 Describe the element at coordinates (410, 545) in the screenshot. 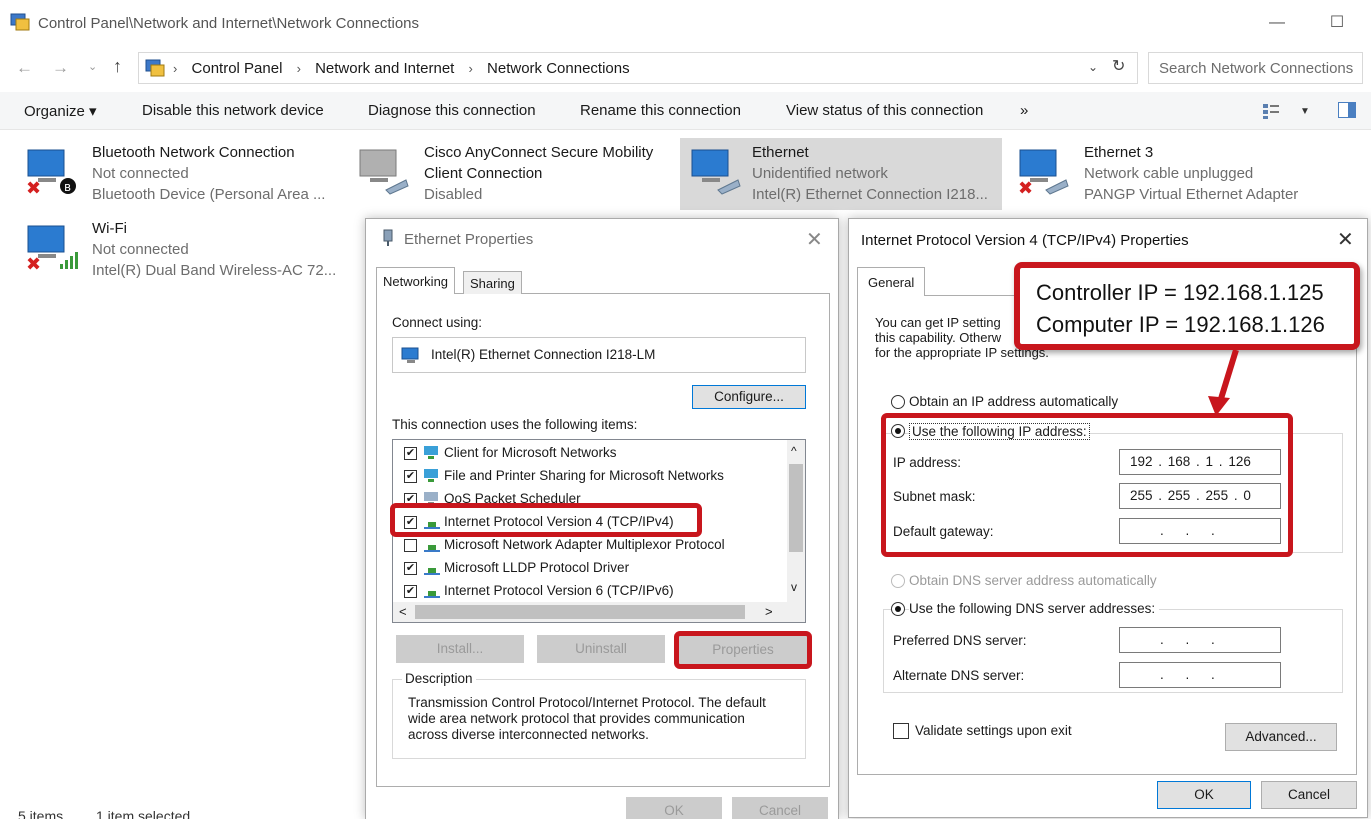

I see `item-checkbox` at that location.